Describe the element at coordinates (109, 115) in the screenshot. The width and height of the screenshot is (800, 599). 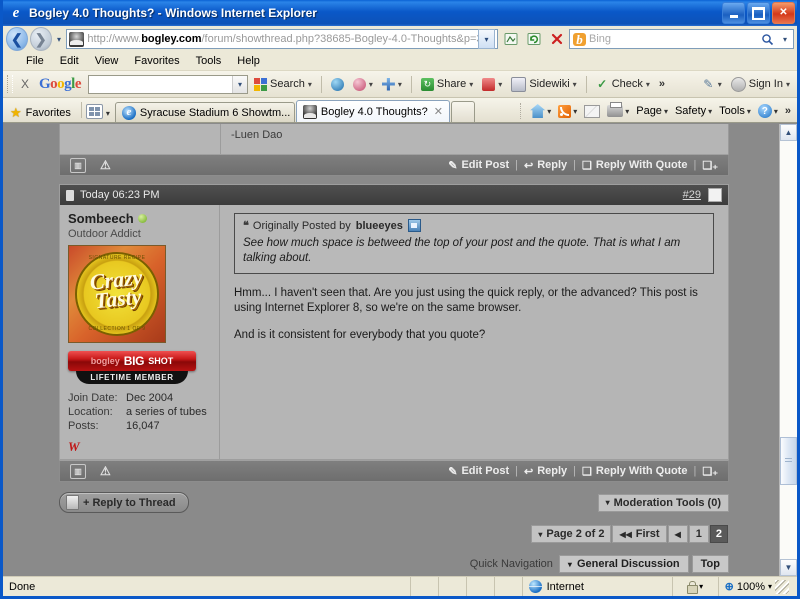
I see `tab-list-caret: ▾` at that location.